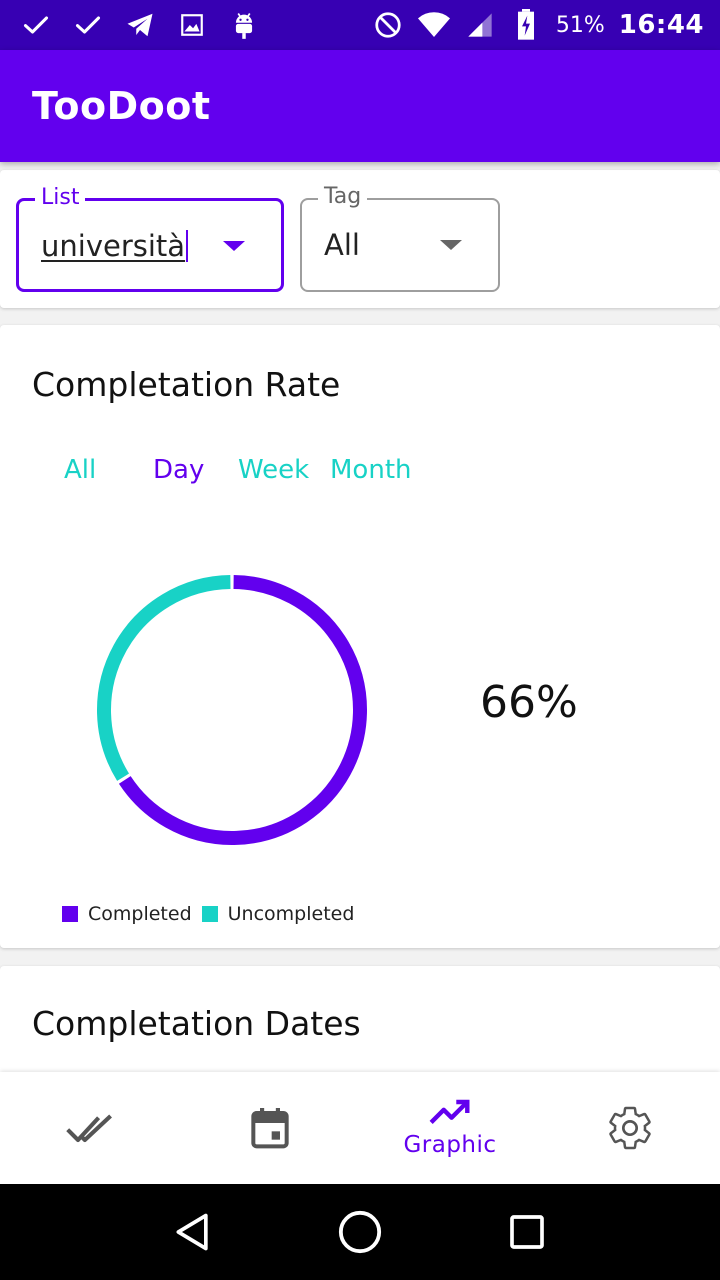  Describe the element at coordinates (342, 245) in the screenshot. I see `tag-value: All` at that location.